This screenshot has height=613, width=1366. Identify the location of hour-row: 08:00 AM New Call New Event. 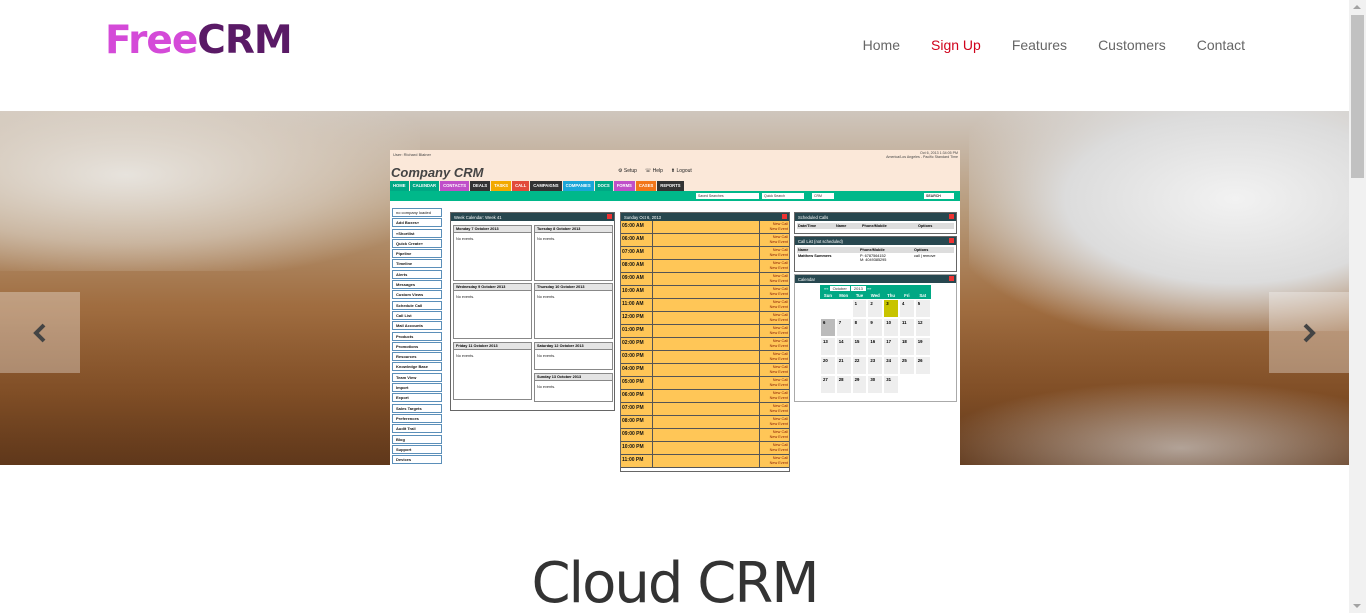
(705, 266).